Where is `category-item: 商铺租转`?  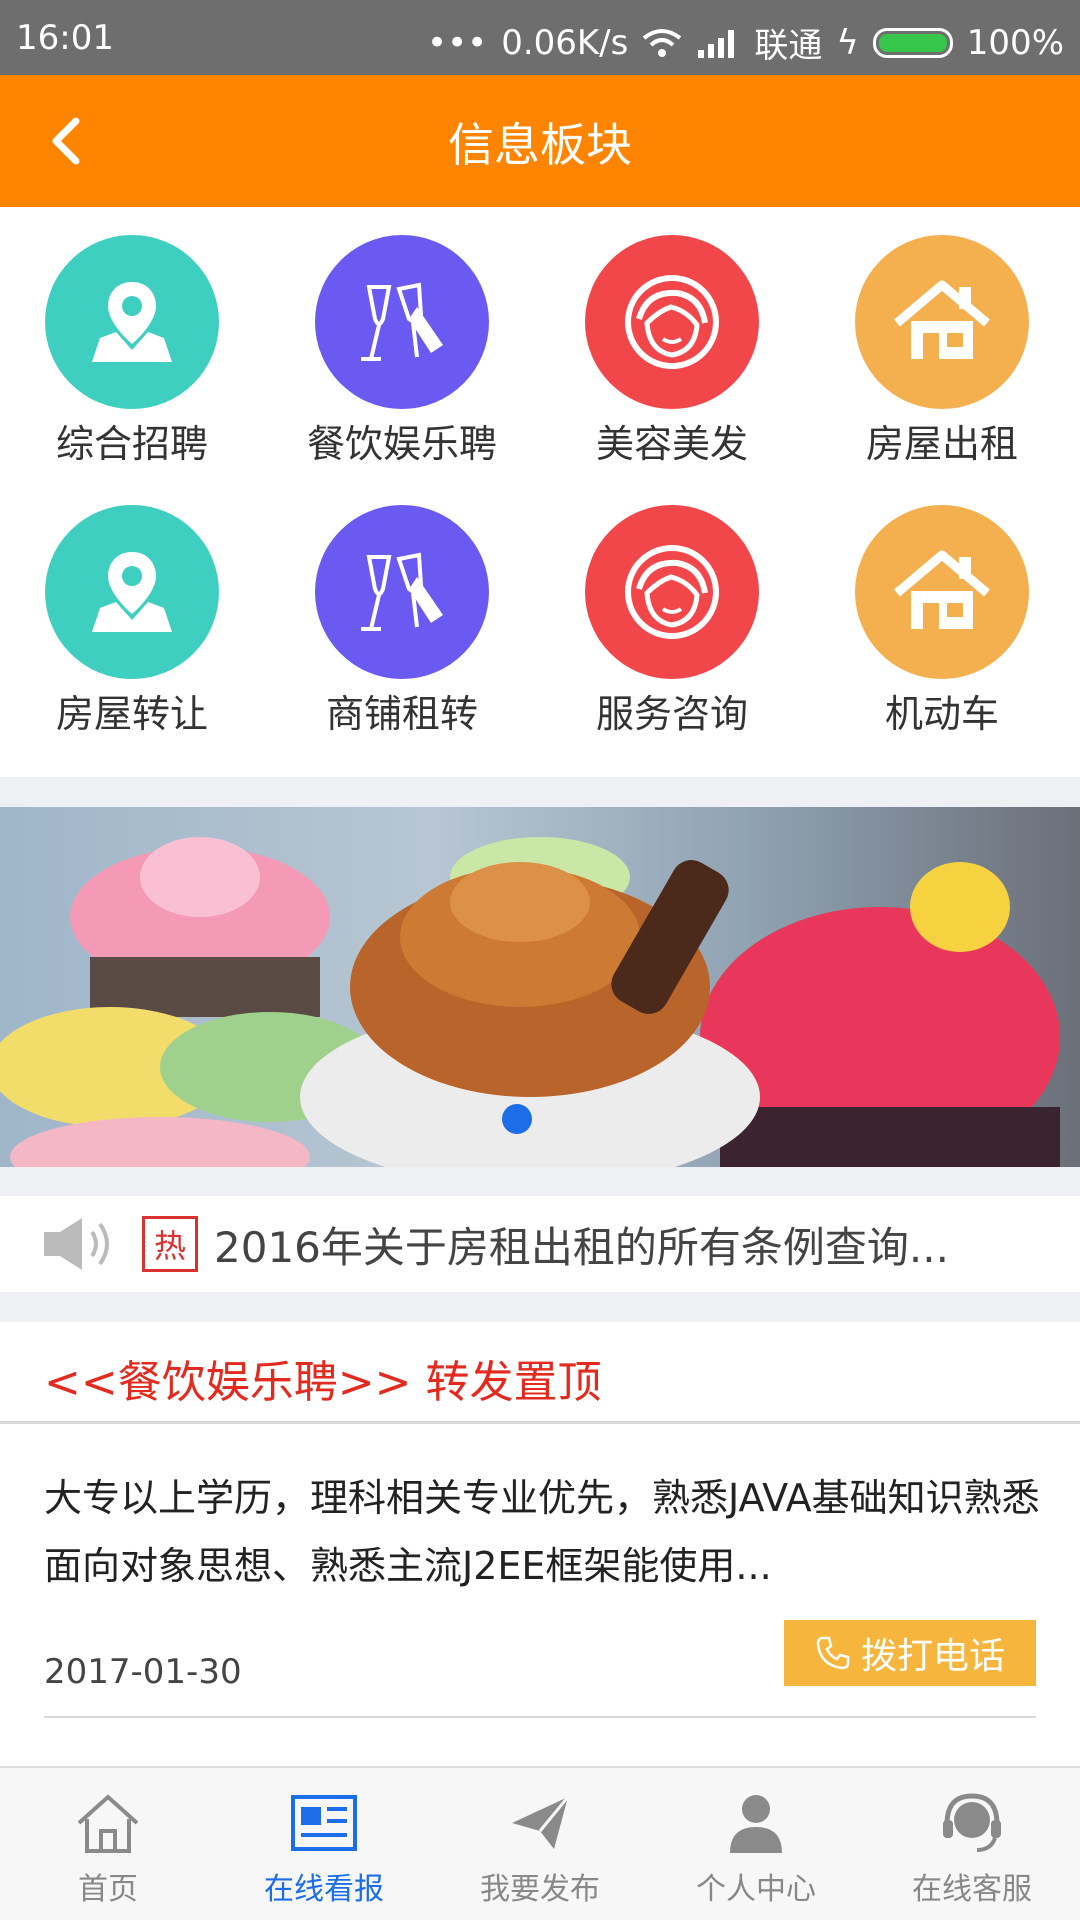
category-item: 商铺租转 is located at coordinates (402, 606).